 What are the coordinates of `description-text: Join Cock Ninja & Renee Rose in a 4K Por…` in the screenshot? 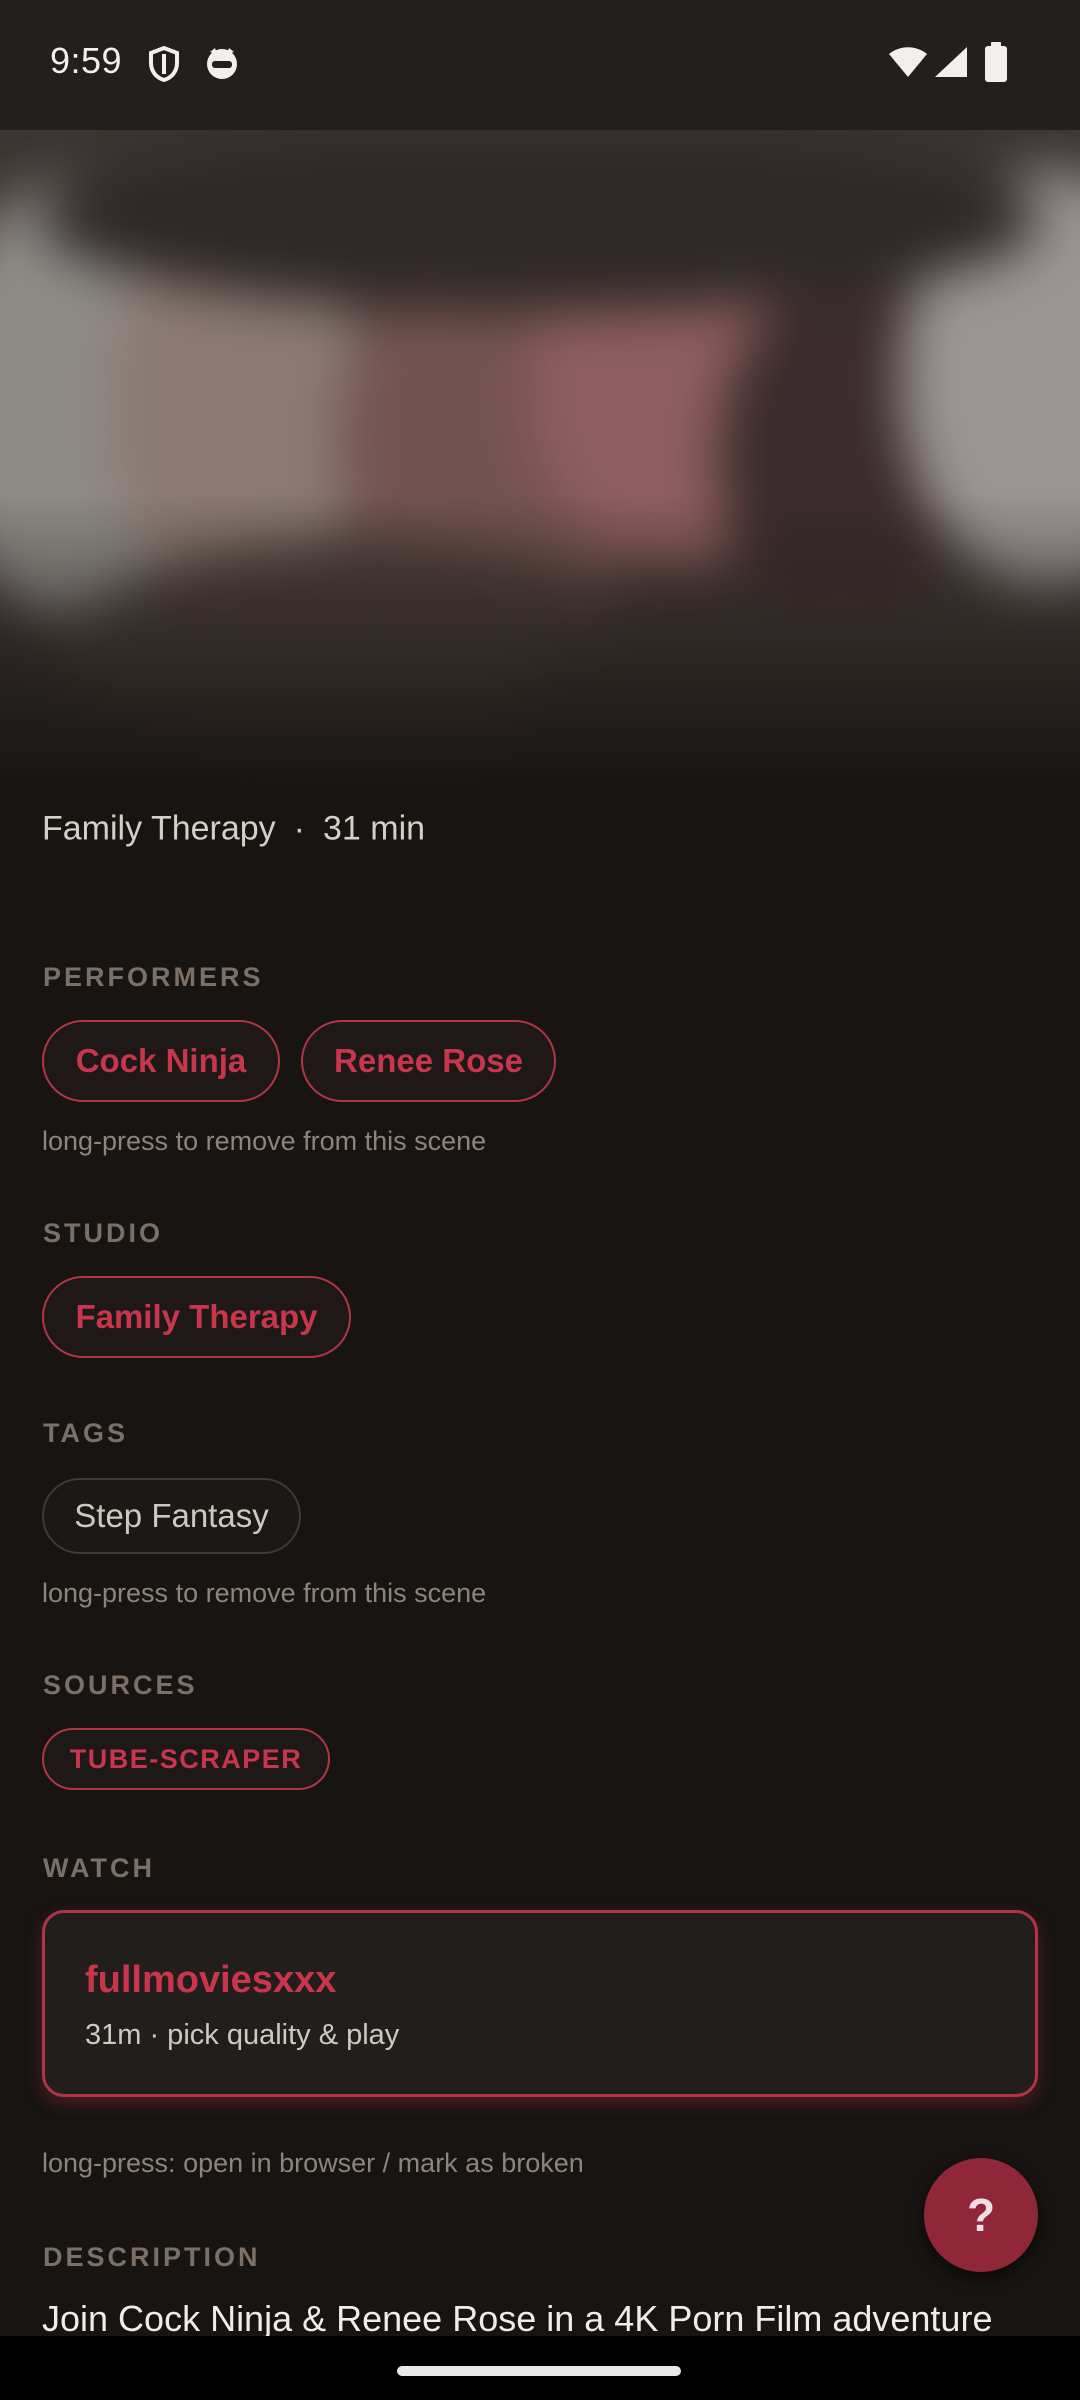 It's located at (517, 2318).